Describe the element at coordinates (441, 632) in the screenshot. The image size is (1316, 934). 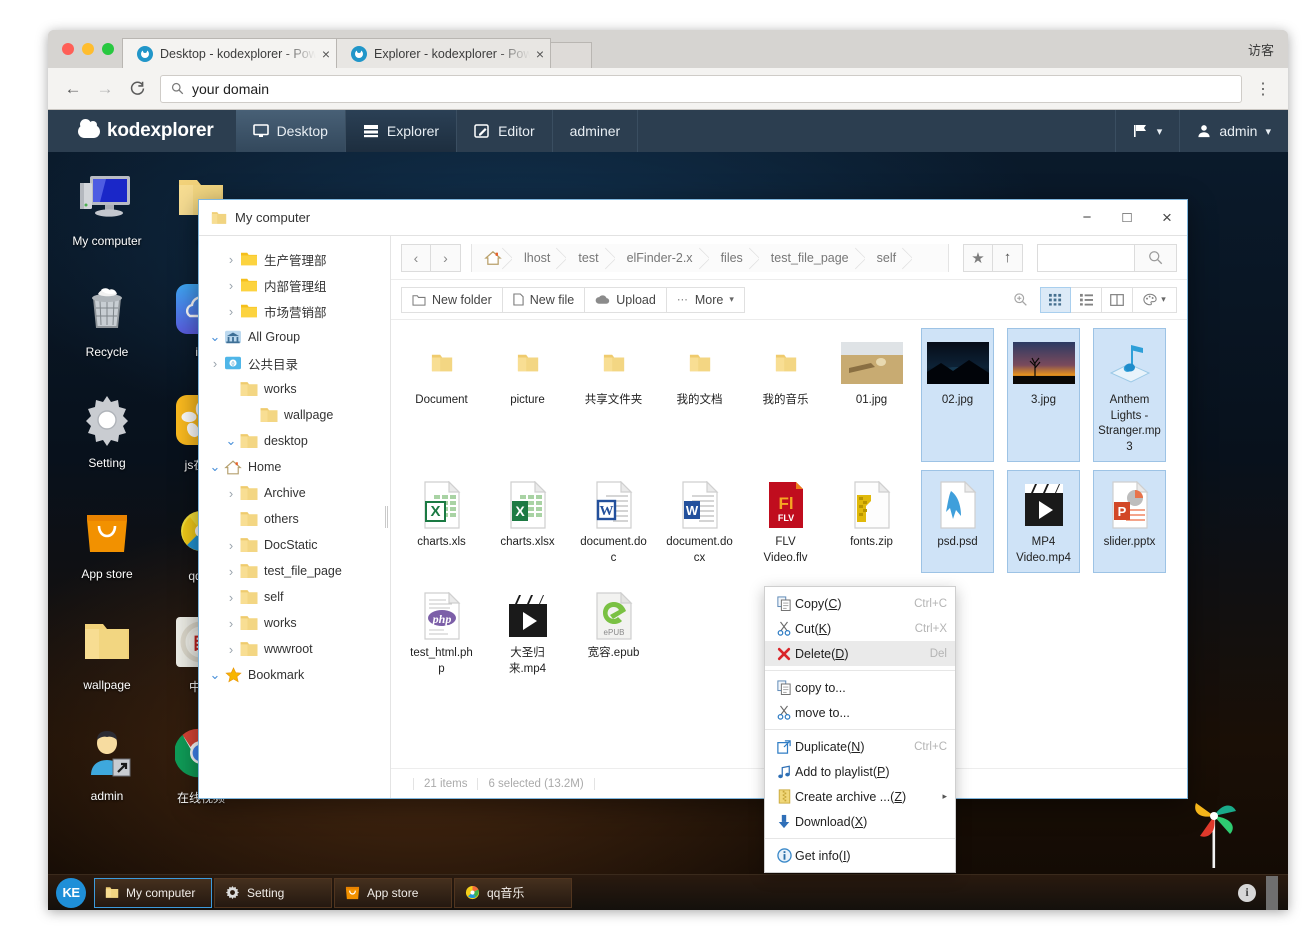
I see `file-item: php test_html.php` at that location.